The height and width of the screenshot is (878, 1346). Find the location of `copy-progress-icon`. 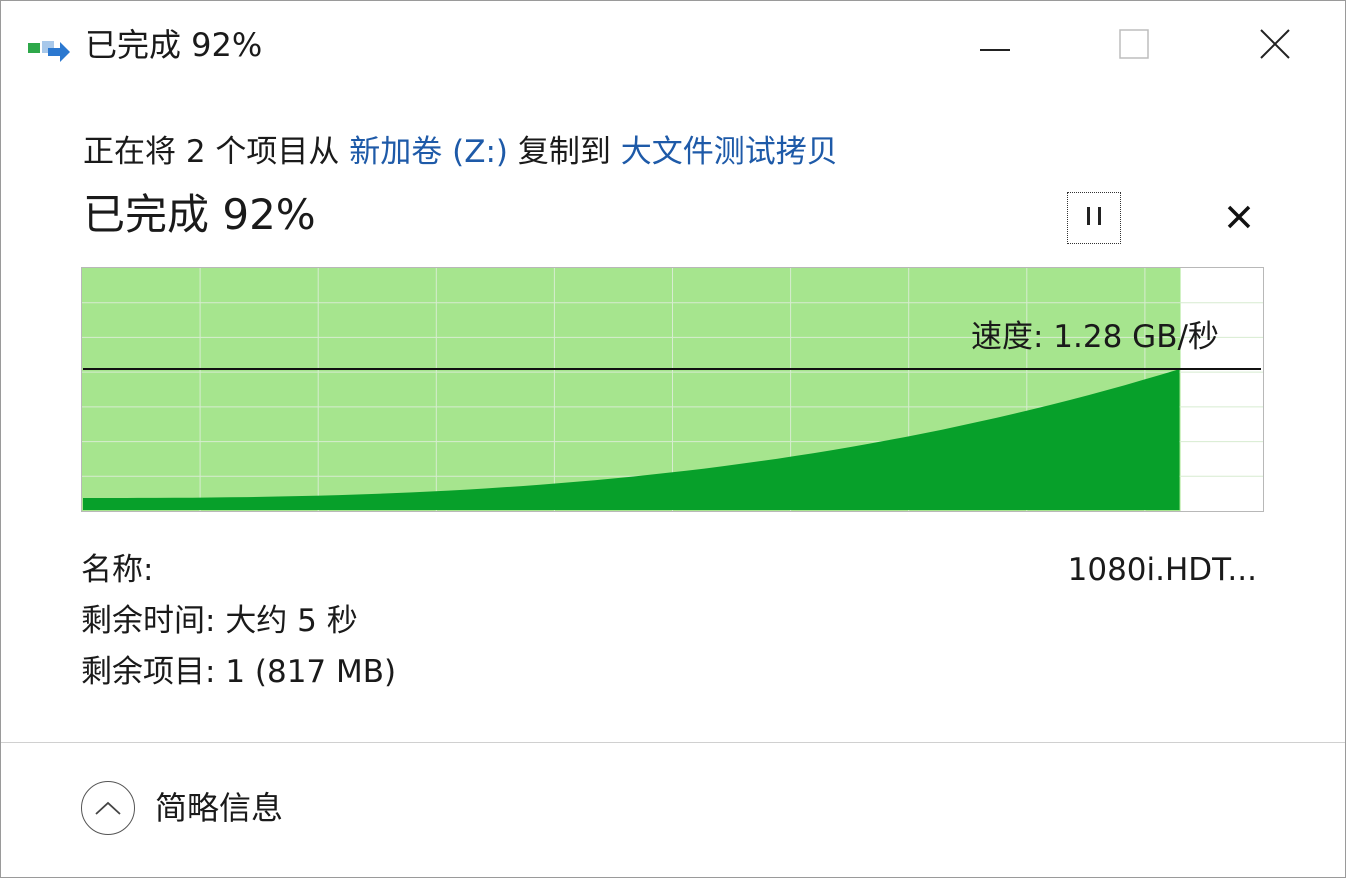

copy-progress-icon is located at coordinates (51, 51).